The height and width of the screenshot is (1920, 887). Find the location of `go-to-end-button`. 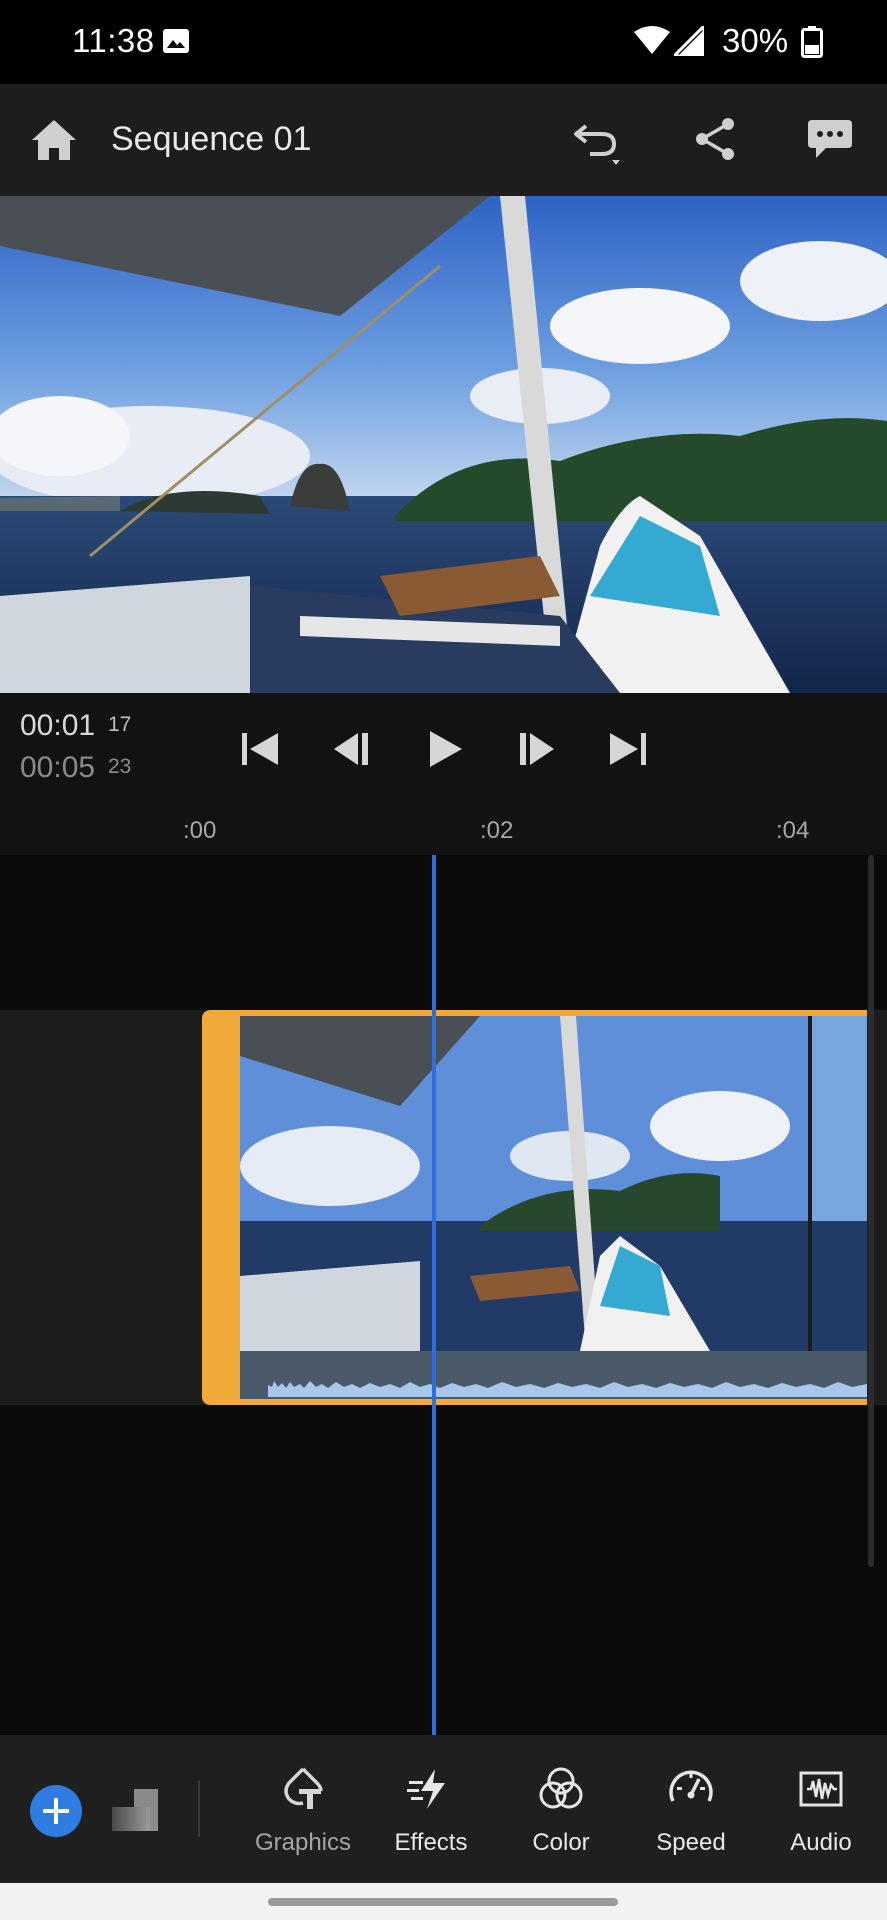

go-to-end-button is located at coordinates (628, 749).